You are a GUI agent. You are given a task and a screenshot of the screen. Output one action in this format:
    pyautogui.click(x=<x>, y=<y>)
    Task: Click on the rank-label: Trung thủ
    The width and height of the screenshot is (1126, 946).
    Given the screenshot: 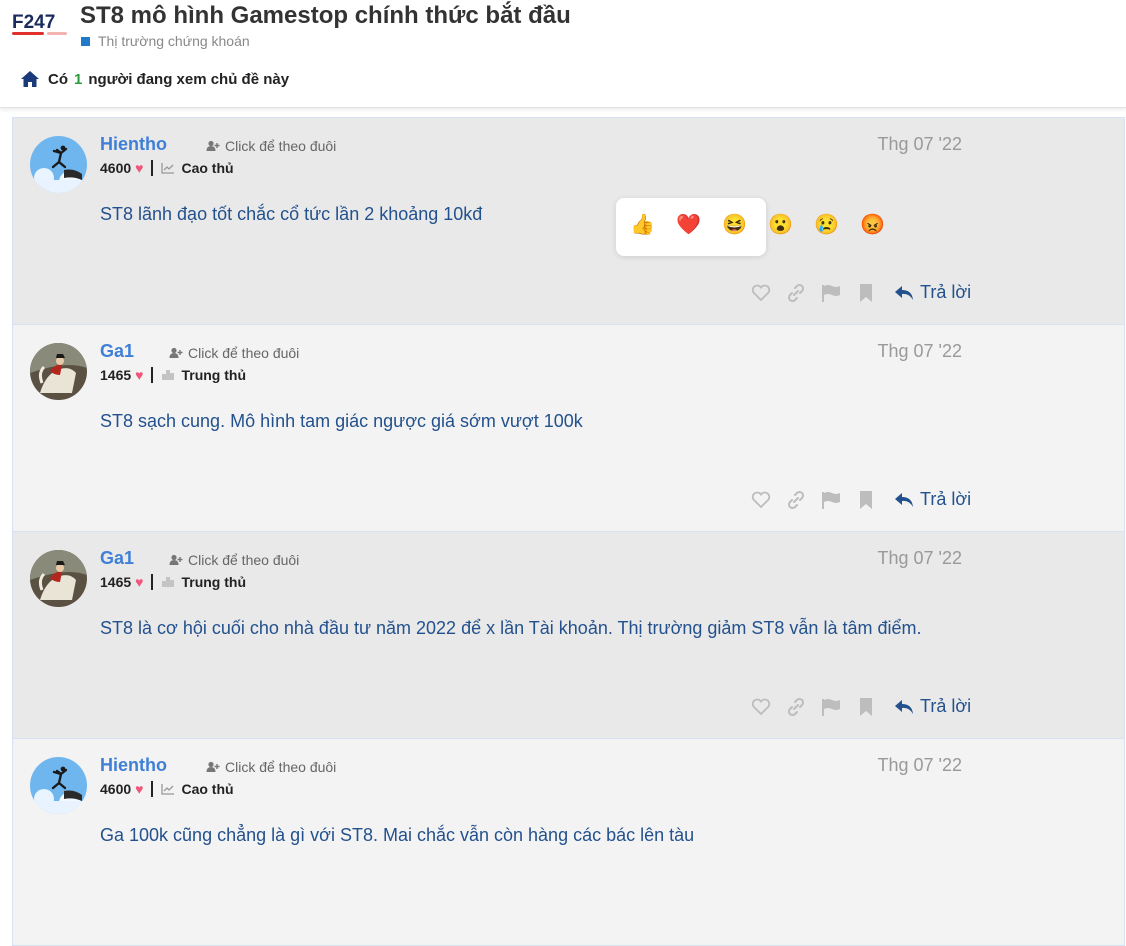 What is the action you would take?
    pyautogui.click(x=214, y=582)
    